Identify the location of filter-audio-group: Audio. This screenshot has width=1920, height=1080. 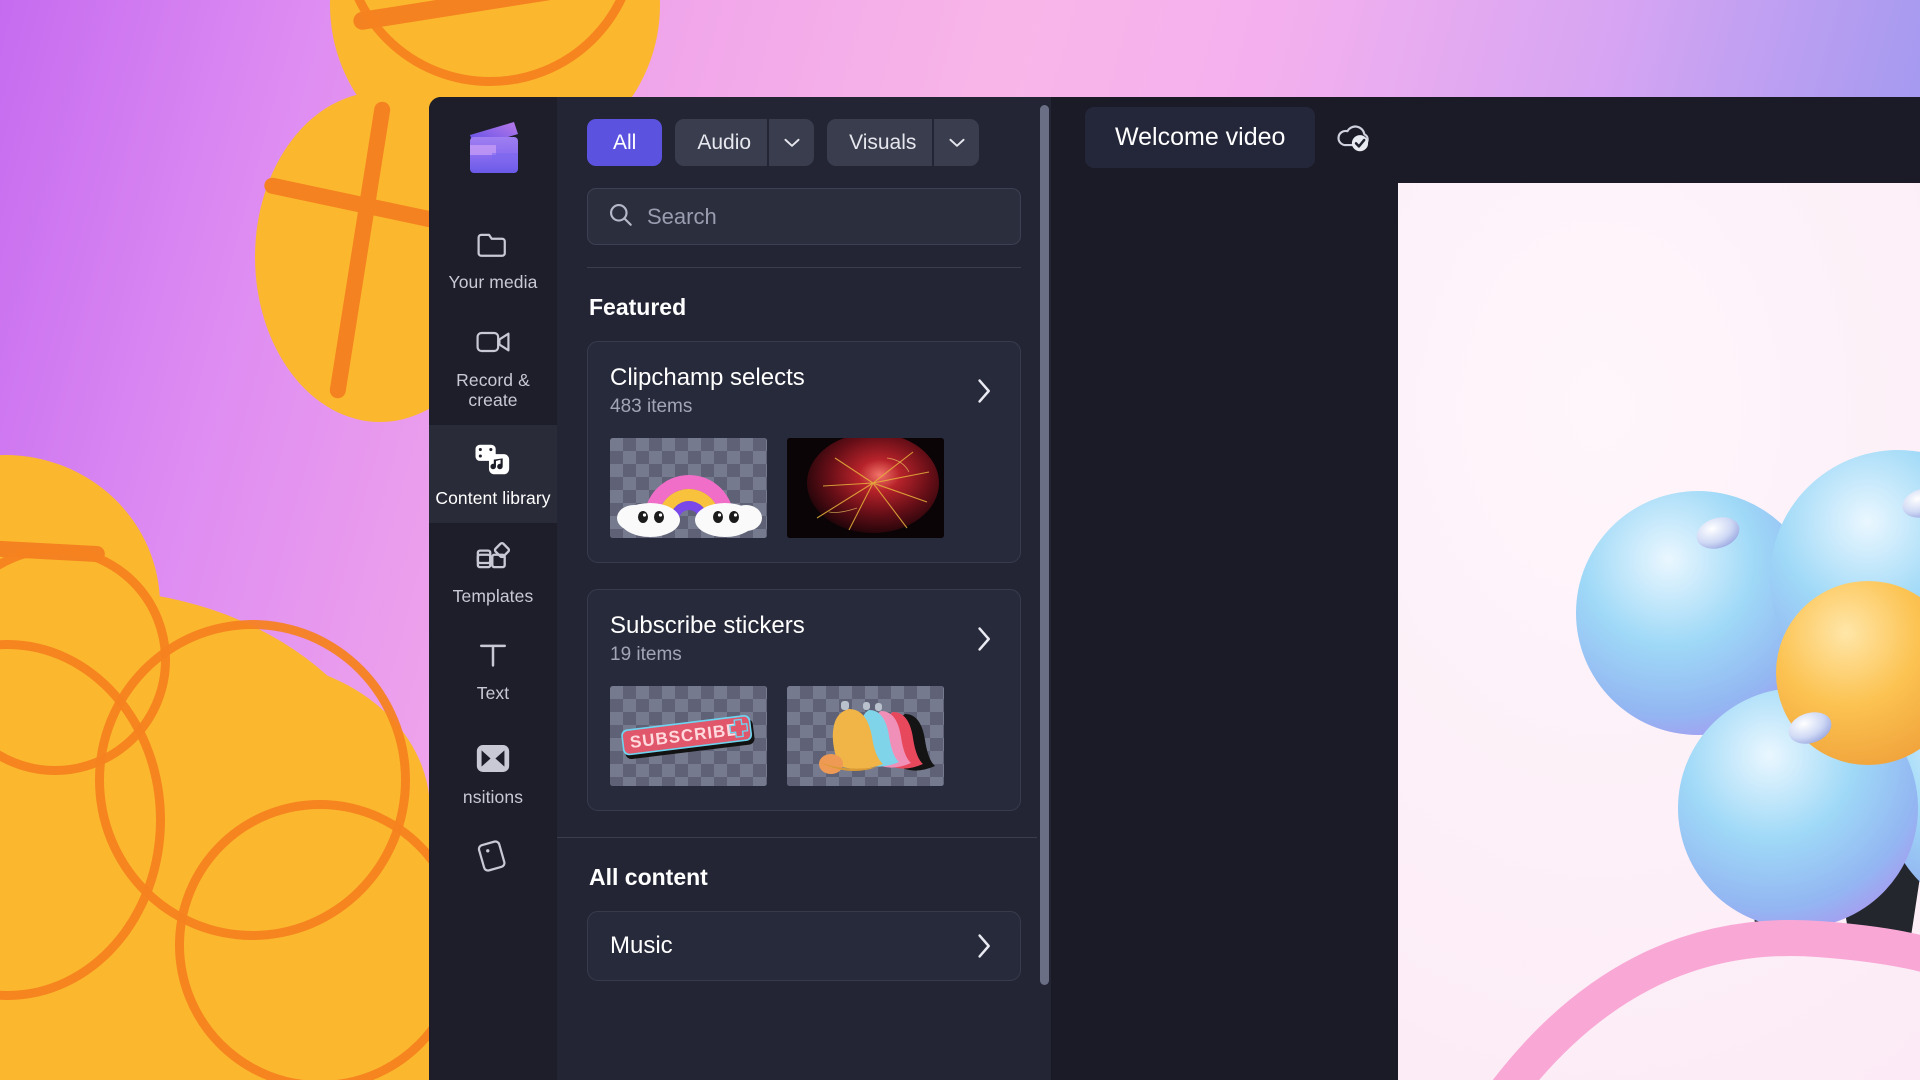
(745, 142).